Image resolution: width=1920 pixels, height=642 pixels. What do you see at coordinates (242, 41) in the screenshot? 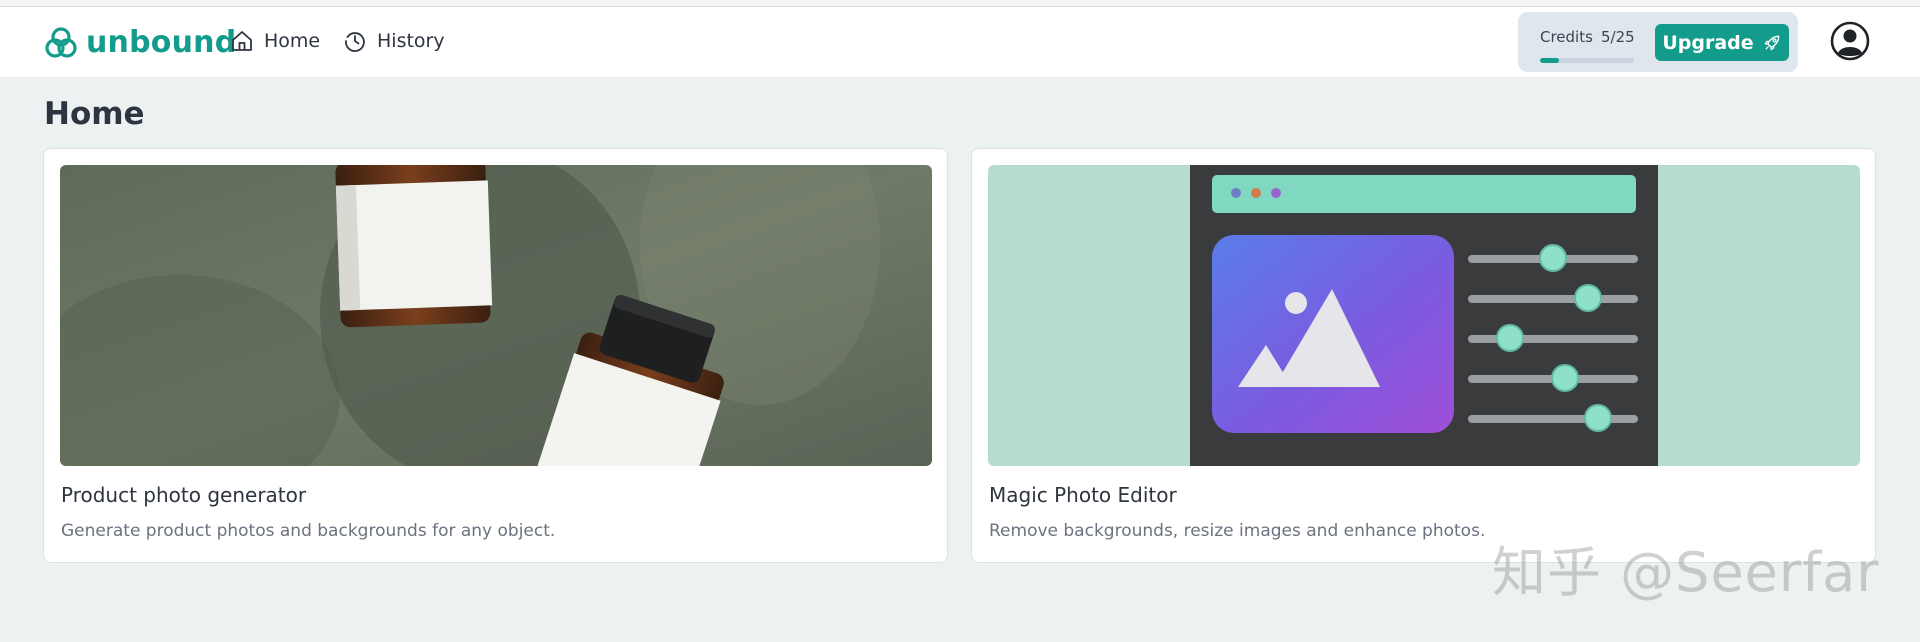
I see `home-icon` at bounding box center [242, 41].